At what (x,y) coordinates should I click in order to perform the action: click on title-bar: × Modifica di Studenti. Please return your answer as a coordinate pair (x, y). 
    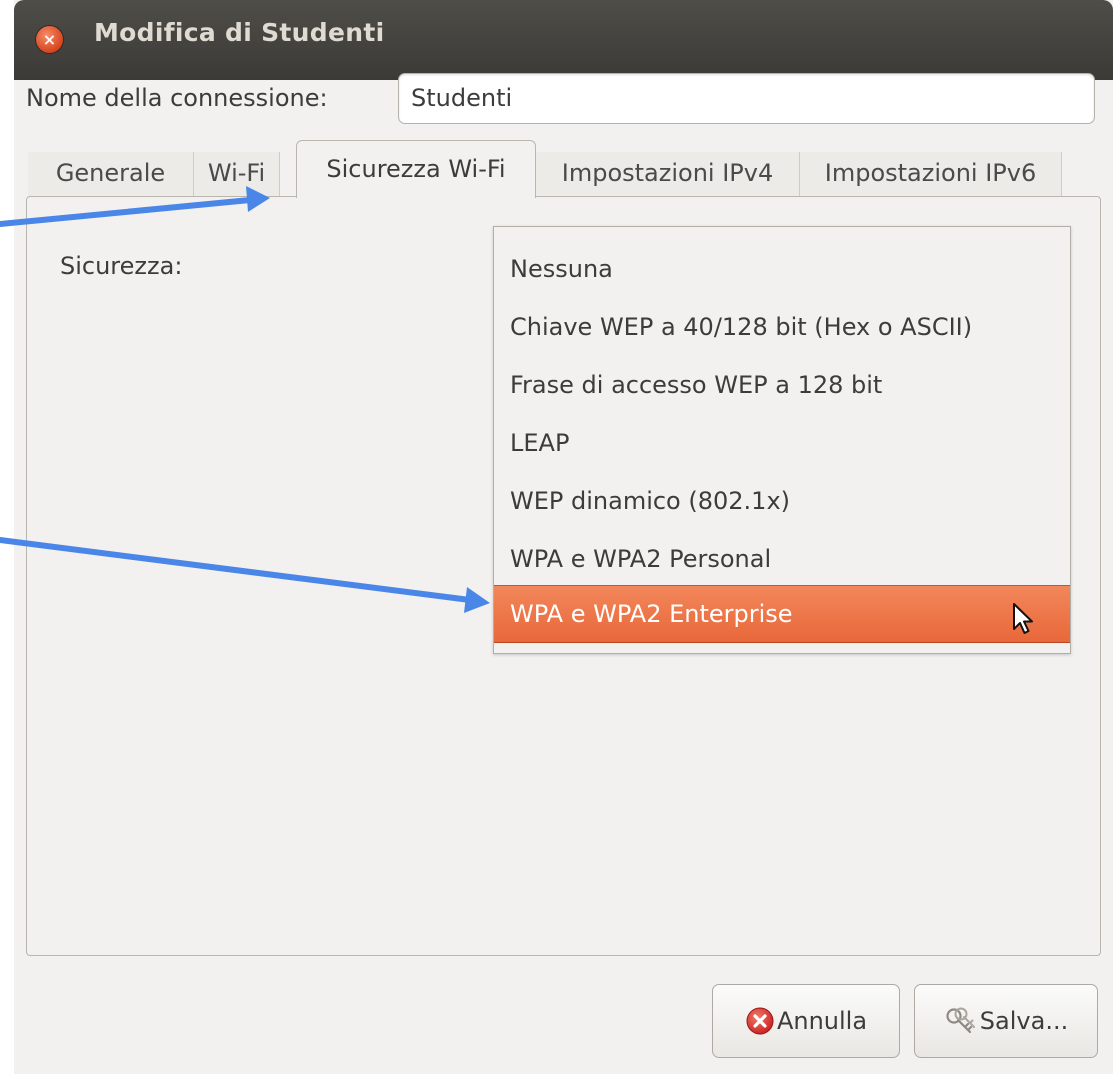
    Looking at the image, I should click on (563, 40).